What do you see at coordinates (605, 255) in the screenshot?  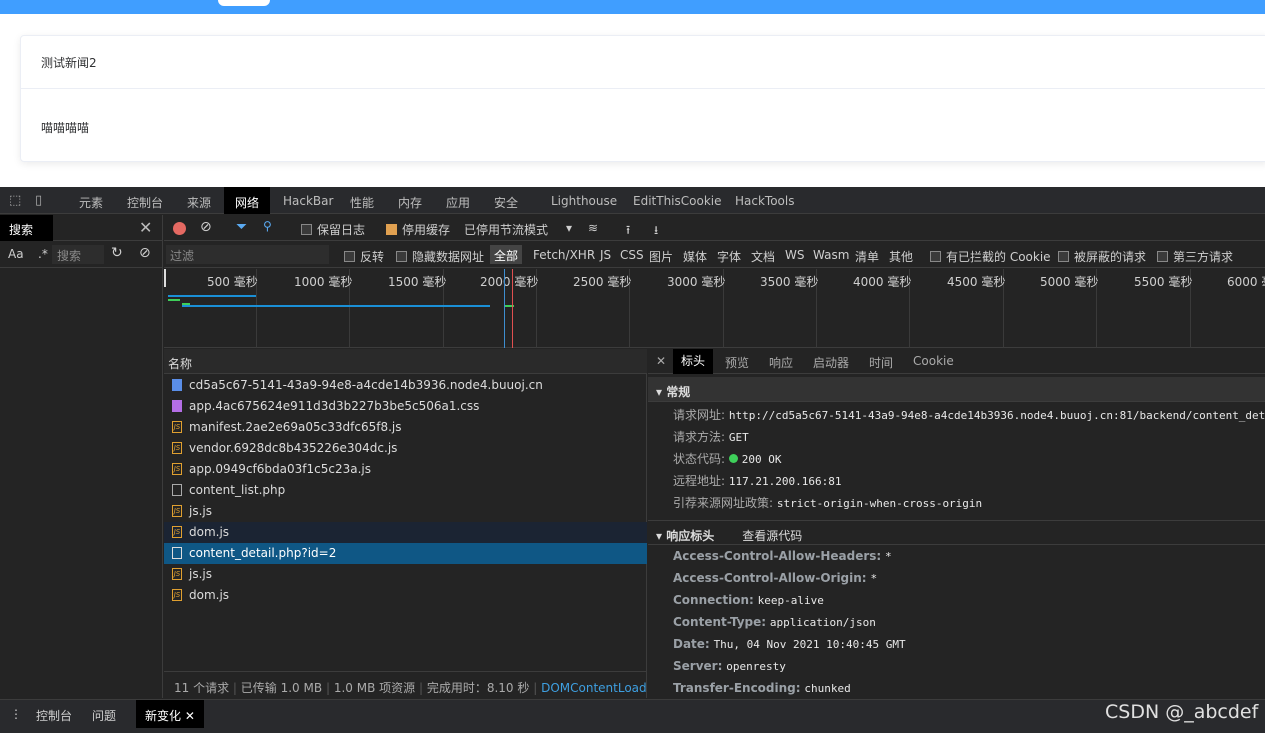 I see `filter-js: JS` at bounding box center [605, 255].